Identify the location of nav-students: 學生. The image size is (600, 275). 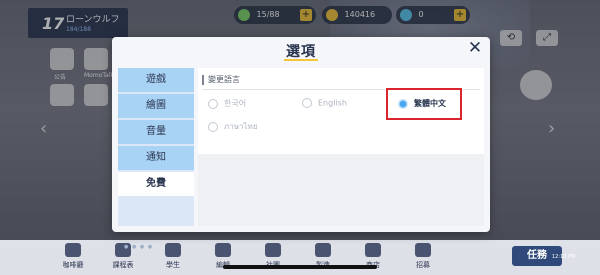
(173, 257).